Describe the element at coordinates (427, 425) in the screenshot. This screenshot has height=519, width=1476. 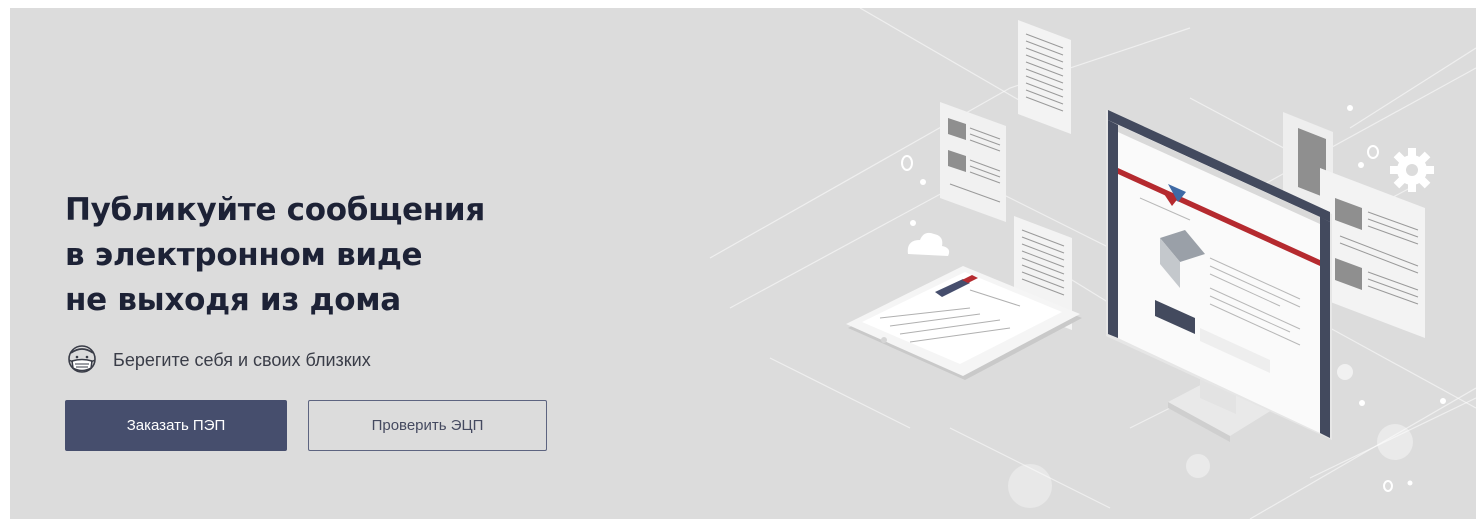
I see `verify-signature-button: Проверить ЭЦП` at that location.